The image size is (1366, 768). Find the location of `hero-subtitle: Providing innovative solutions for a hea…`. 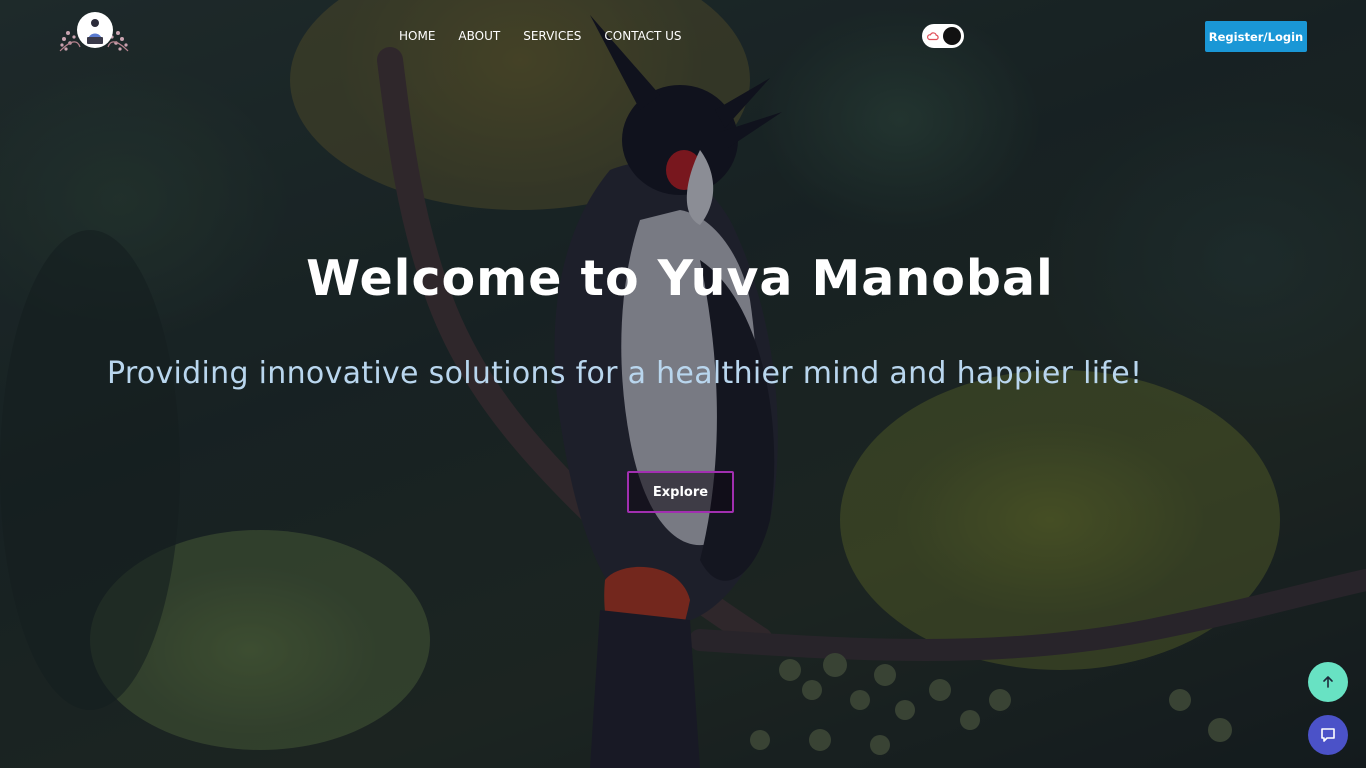

hero-subtitle: Providing innovative solutions for a hea… is located at coordinates (625, 373).